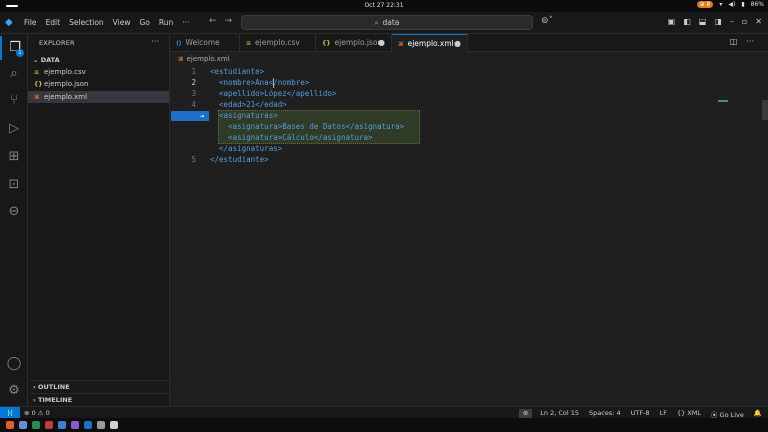  What do you see at coordinates (273, 83) in the screenshot?
I see `text-cursor` at bounding box center [273, 83].